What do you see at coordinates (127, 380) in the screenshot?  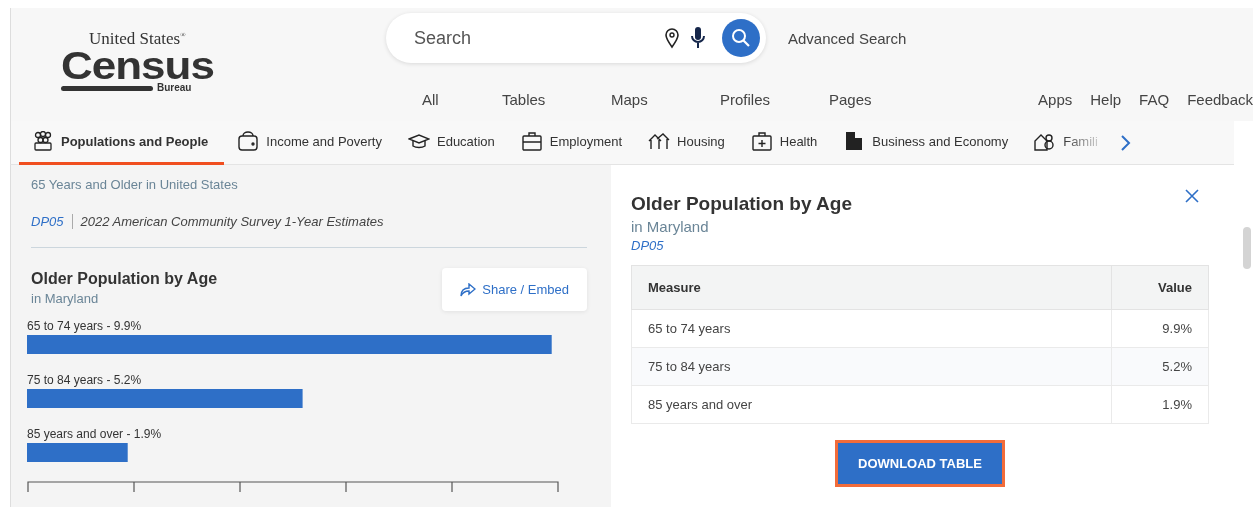 I see `value-label: 5.2%` at bounding box center [127, 380].